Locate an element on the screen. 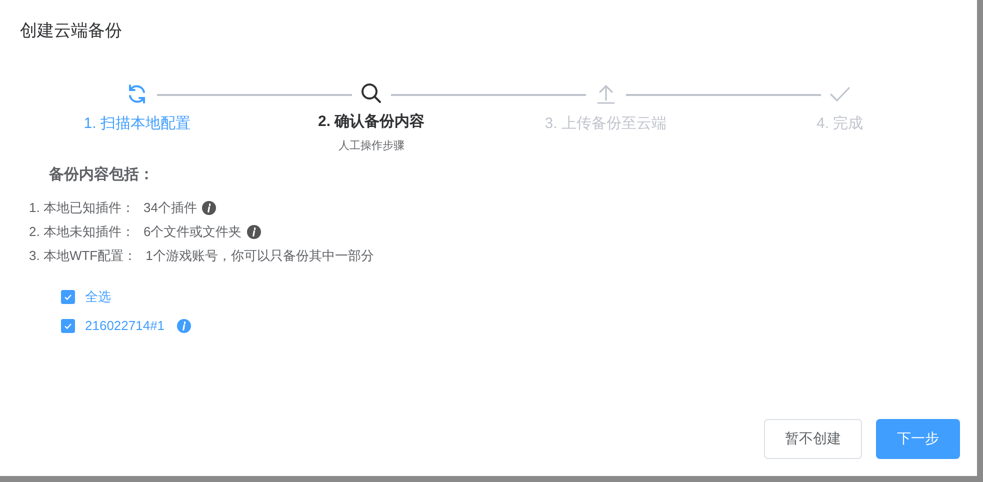  item-label: 3. 本地WTF配置： is located at coordinates (83, 256).